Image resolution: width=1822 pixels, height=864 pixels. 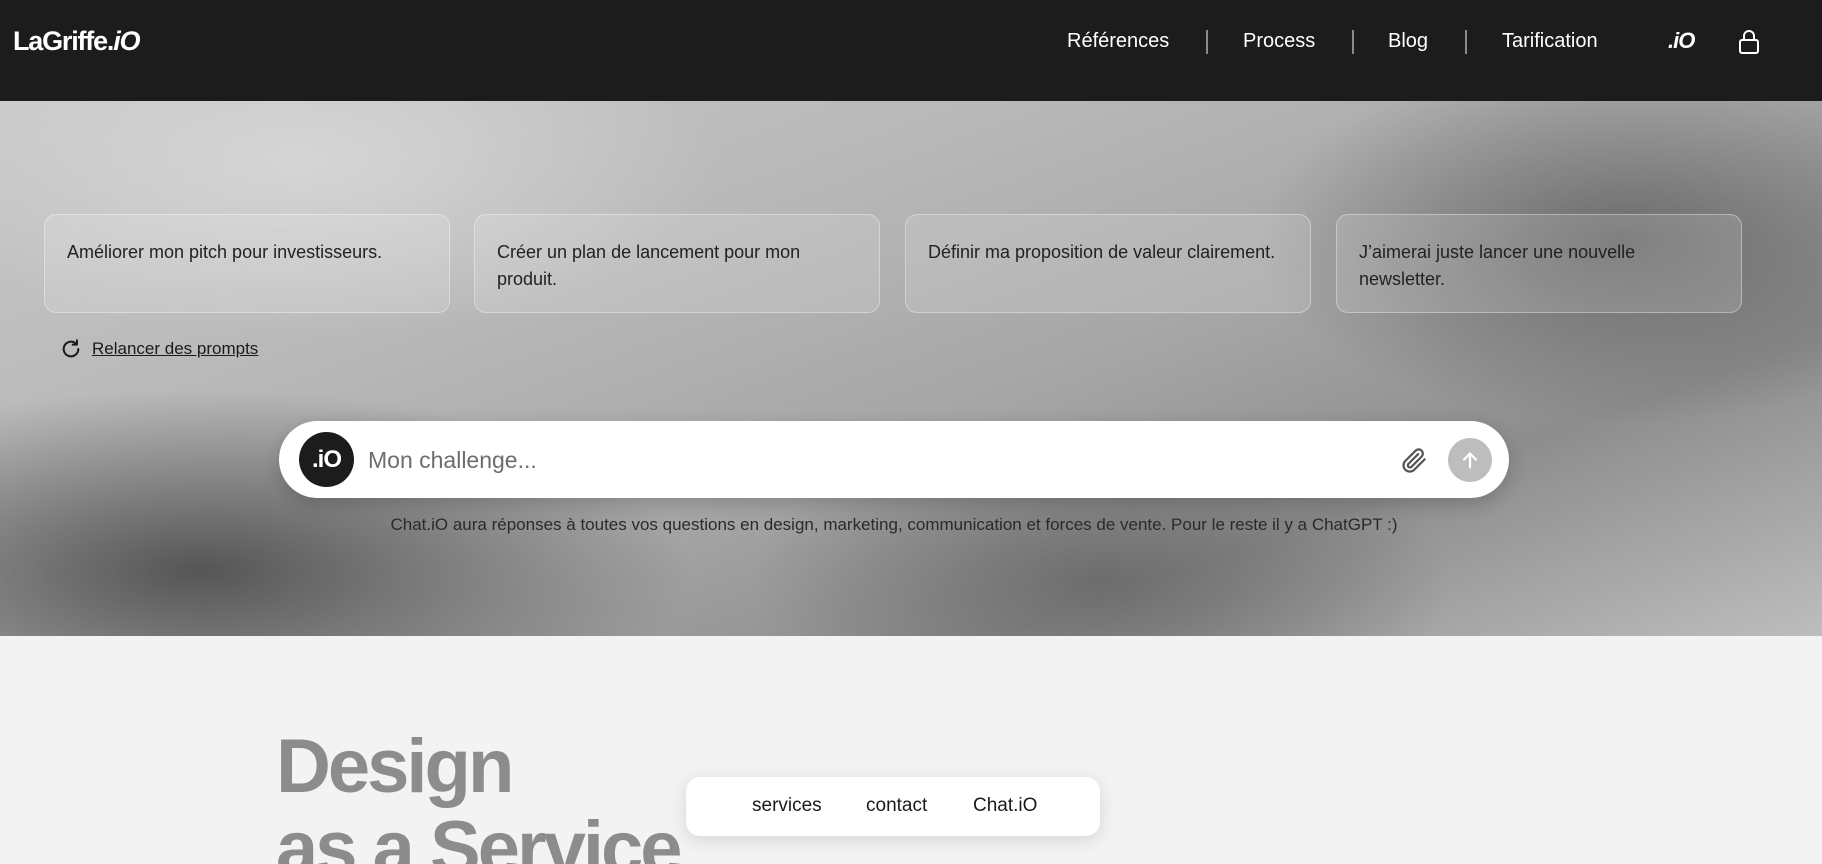 I want to click on send-button, so click(x=1470, y=460).